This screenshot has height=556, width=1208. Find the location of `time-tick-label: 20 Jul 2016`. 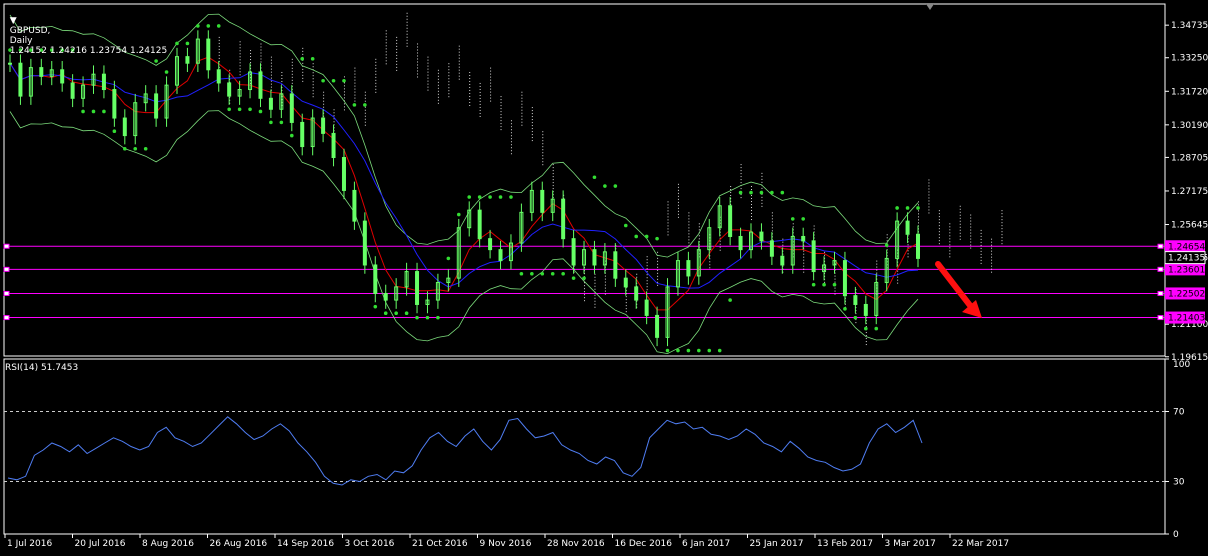

time-tick-label: 20 Jul 2016 is located at coordinates (100, 544).